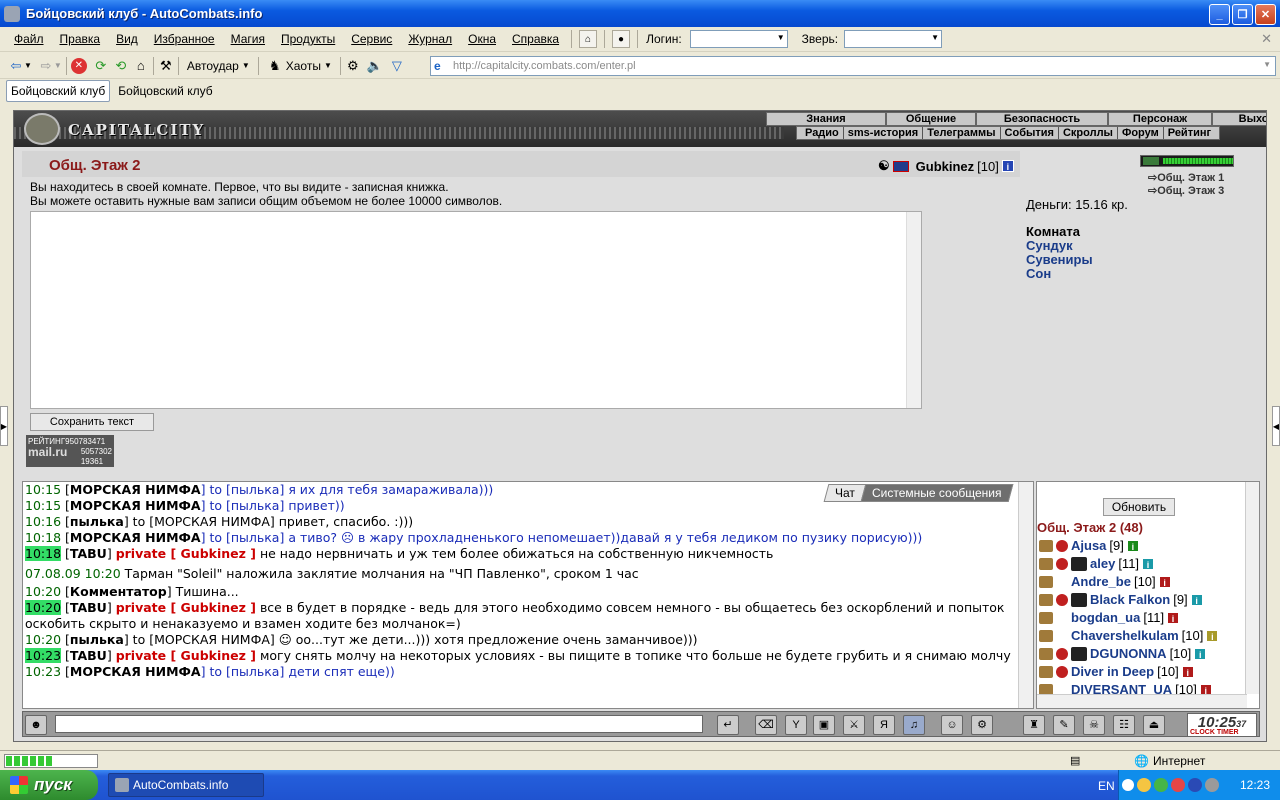 This screenshot has width=1280, height=800. What do you see at coordinates (822, 133) in the screenshot?
I see `nav-radio: Радио` at bounding box center [822, 133].